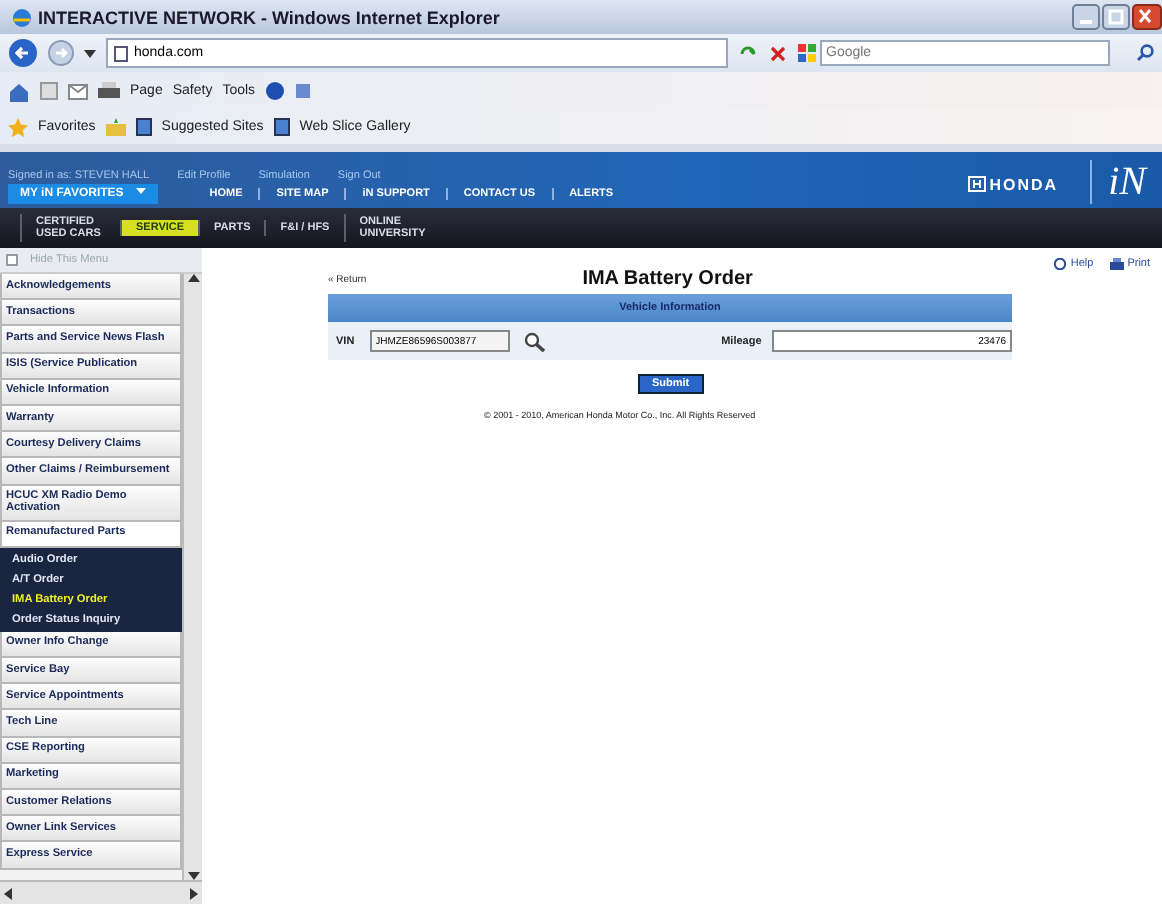 Image resolution: width=1162 pixels, height=904 pixels. What do you see at coordinates (194, 893) in the screenshot?
I see `scroll-right-icon` at bounding box center [194, 893].